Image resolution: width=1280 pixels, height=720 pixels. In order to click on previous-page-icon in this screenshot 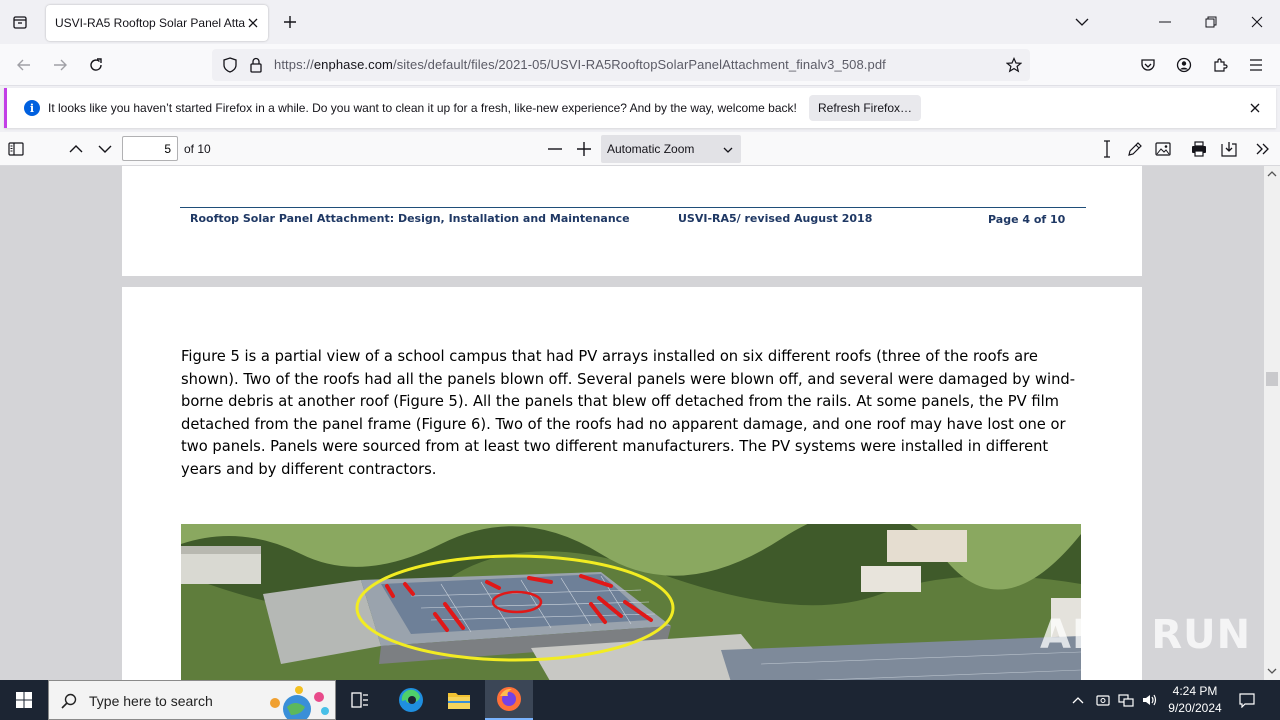, I will do `click(76, 149)`.